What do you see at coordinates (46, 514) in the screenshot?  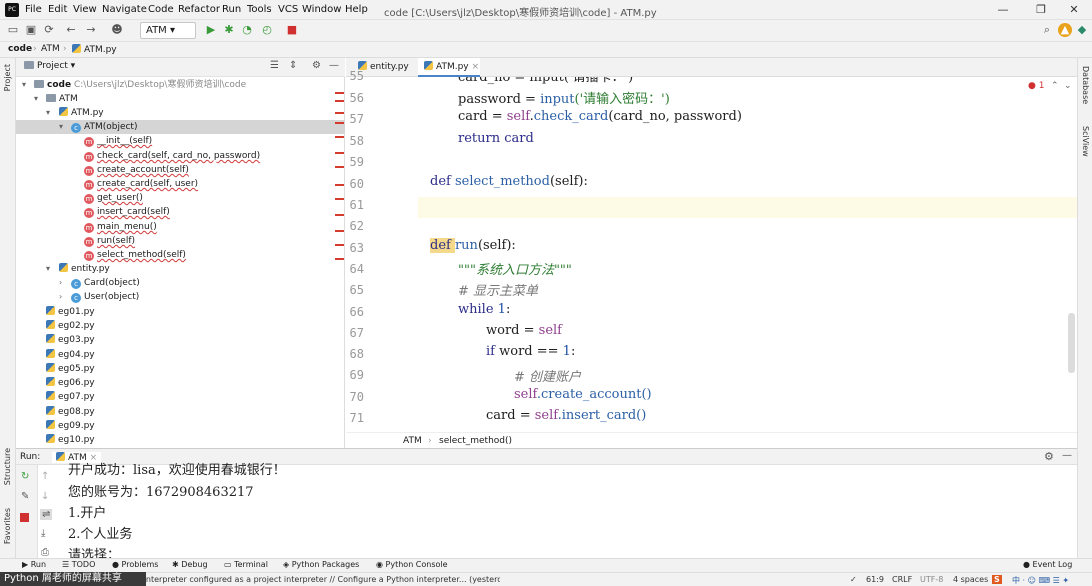 I see `soft-wrap-icon: ⇌` at bounding box center [46, 514].